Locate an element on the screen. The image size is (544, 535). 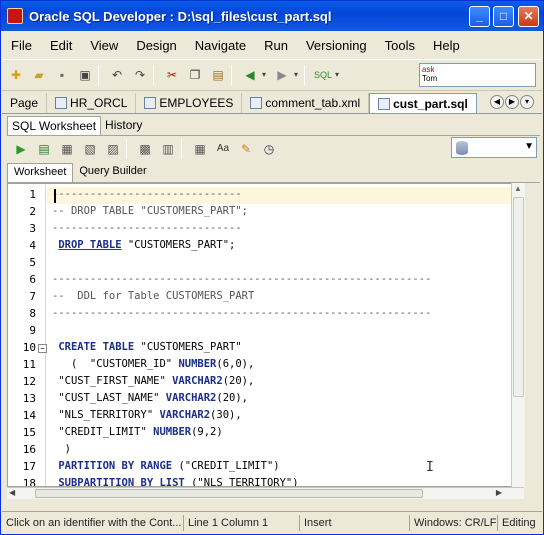
undo-icon: ↶ is located at coordinates (117, 75).